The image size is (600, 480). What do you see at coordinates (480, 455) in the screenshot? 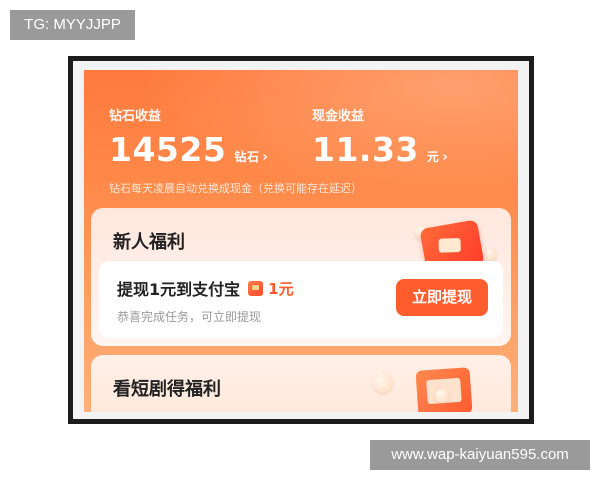
I see `watermark-bottom-right: www.wap-kaiyuan595.com` at bounding box center [480, 455].